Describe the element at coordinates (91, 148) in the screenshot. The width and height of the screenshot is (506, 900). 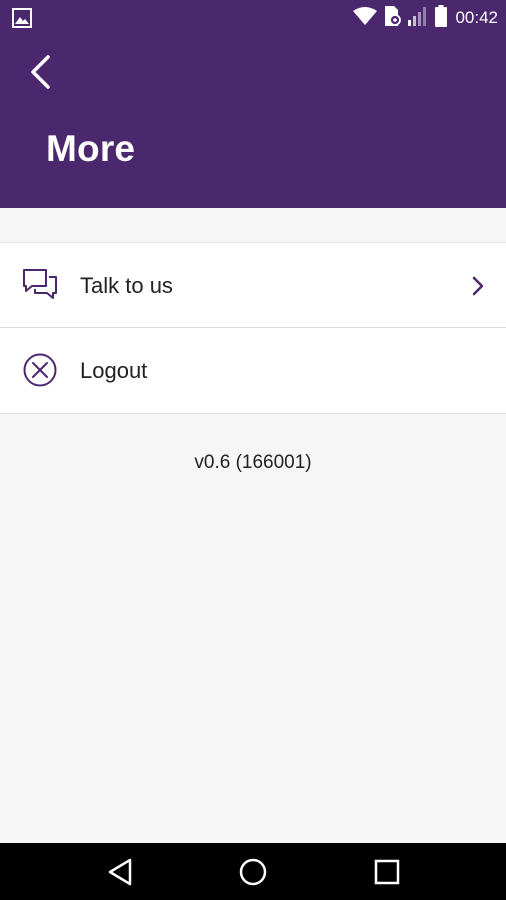
I see `page-title: More` at that location.